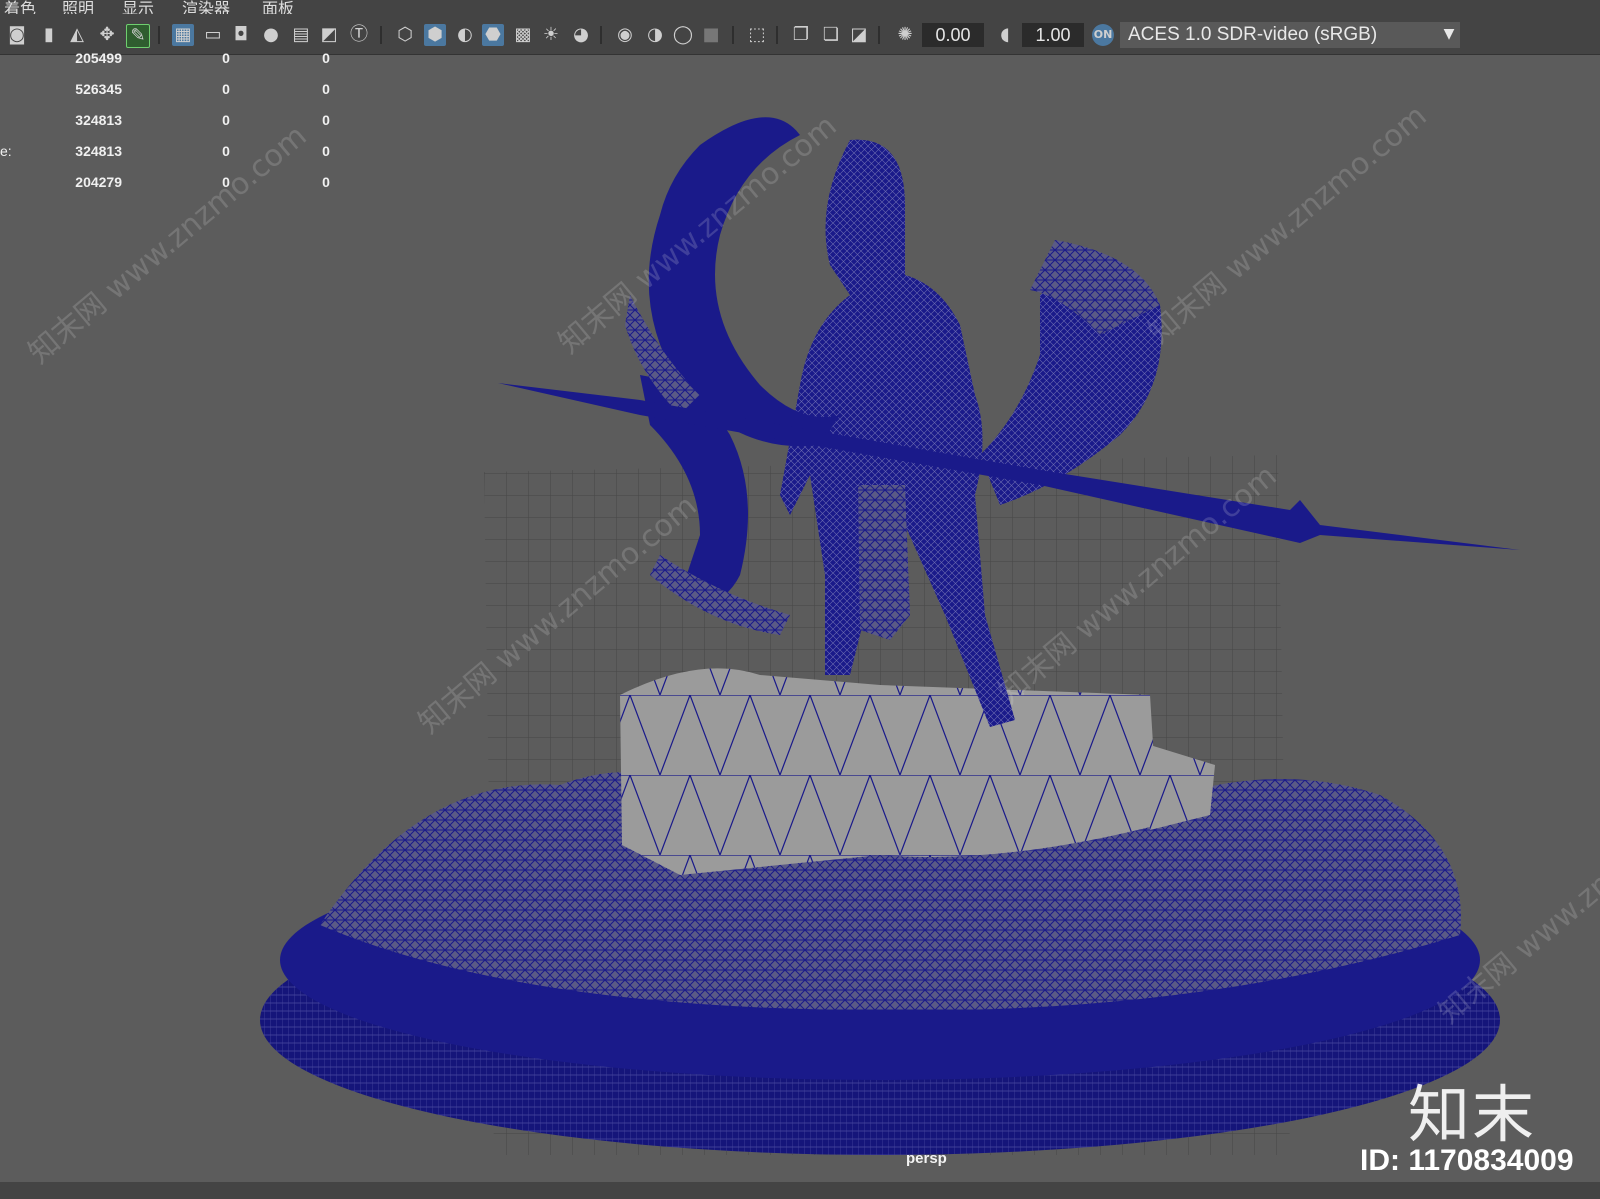 The width and height of the screenshot is (1600, 1199). I want to click on menu-show: 显示, so click(138, 7).